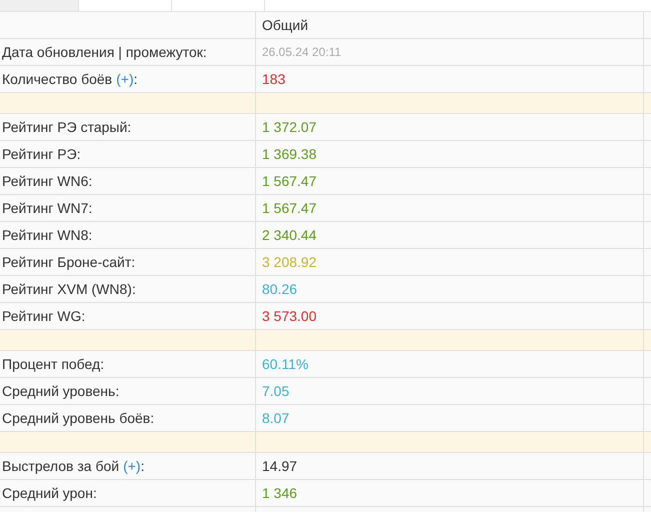 This screenshot has height=514, width=651. I want to click on row-label: Средний уровень боёв:, so click(78, 418).